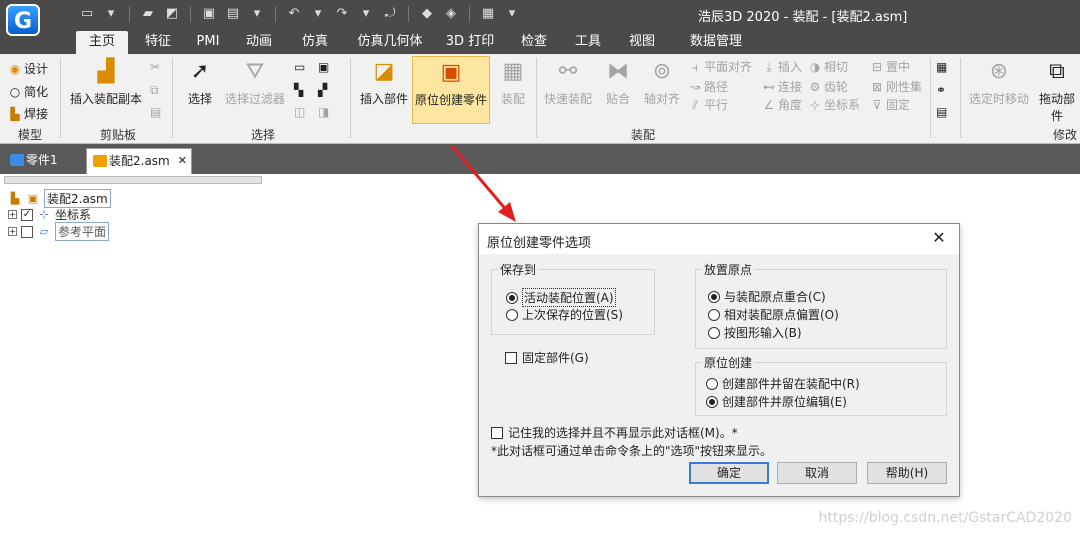 This screenshot has height=536, width=1080. What do you see at coordinates (719, 239) in the screenshot?
I see `dialog-title-bar: 原位创建零件选项 ✕` at bounding box center [719, 239].